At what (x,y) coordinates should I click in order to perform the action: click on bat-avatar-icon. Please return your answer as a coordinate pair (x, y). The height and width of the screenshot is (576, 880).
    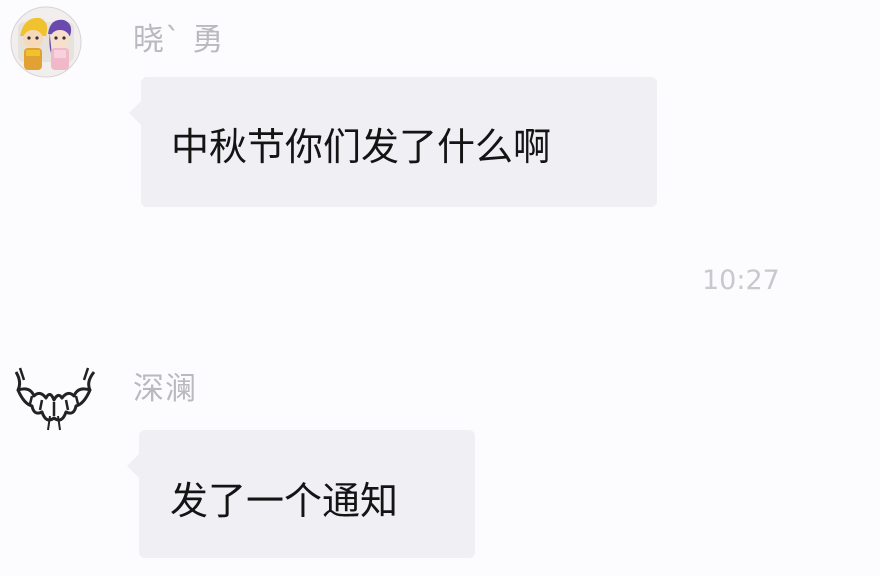
    Looking at the image, I should click on (54, 400).